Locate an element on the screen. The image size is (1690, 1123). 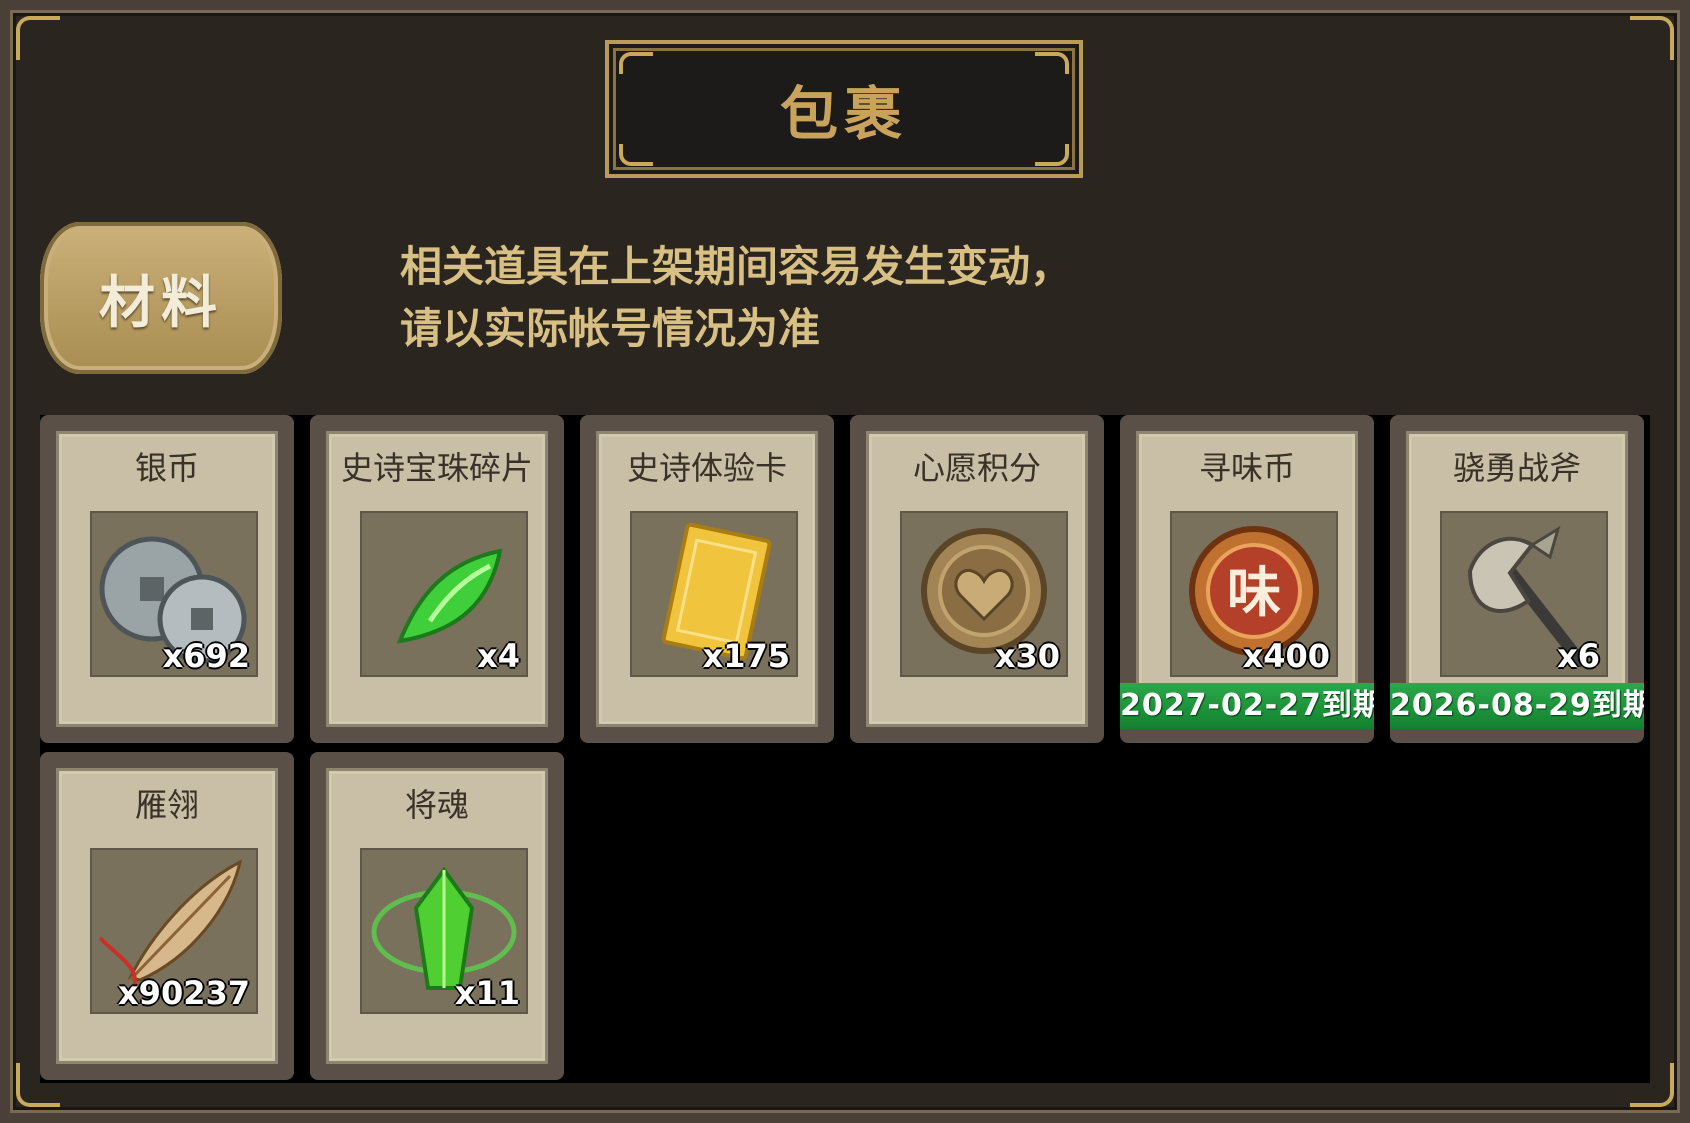
item-quantity: x6 is located at coordinates (1578, 656).